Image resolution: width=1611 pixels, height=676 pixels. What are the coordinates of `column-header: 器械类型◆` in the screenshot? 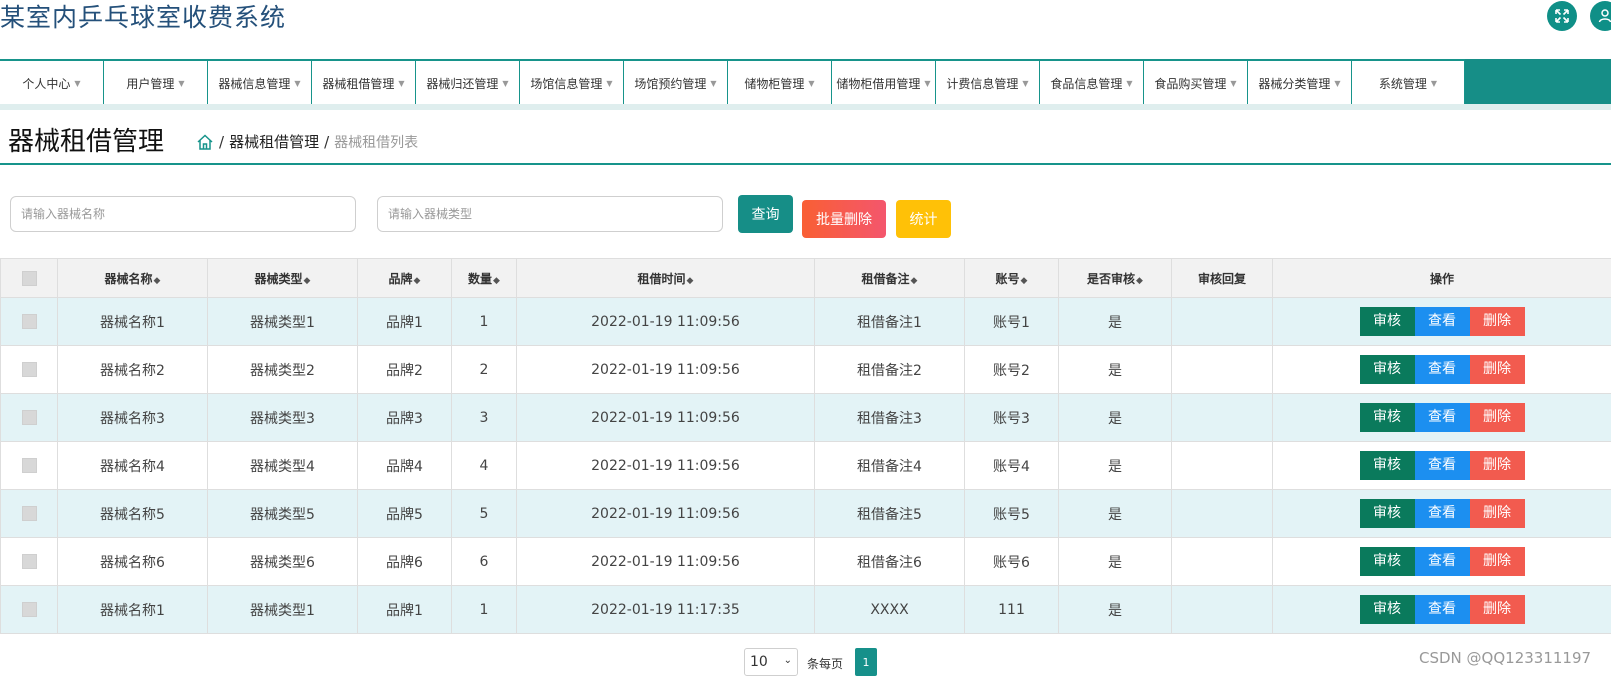 It's located at (282, 278).